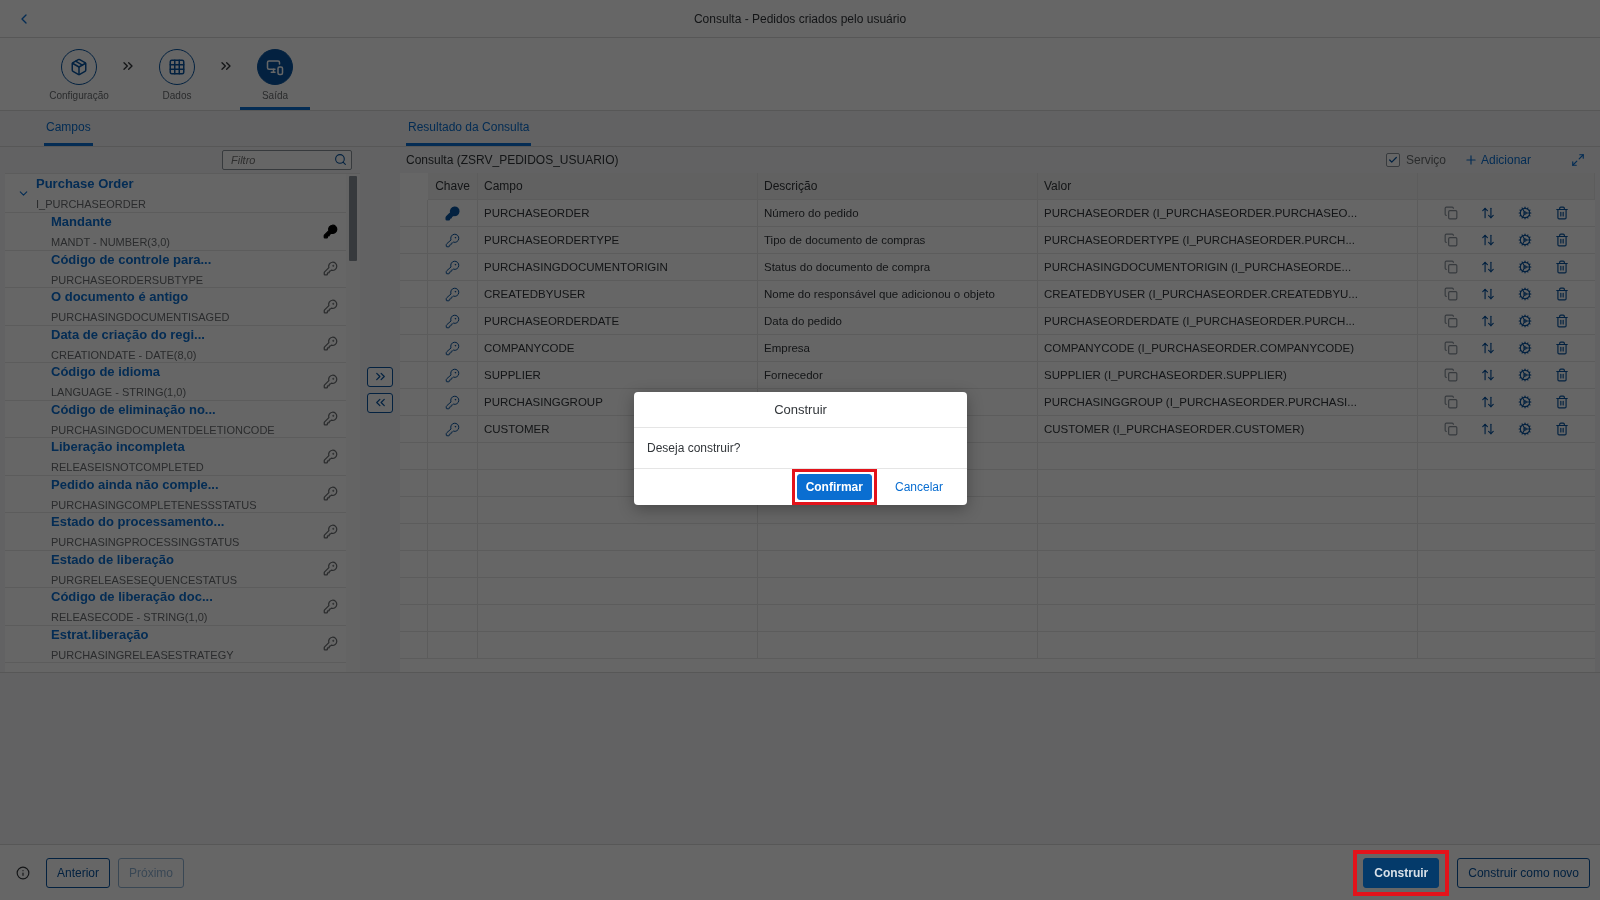  I want to click on tab: Resultado da Consulta, so click(469, 128).